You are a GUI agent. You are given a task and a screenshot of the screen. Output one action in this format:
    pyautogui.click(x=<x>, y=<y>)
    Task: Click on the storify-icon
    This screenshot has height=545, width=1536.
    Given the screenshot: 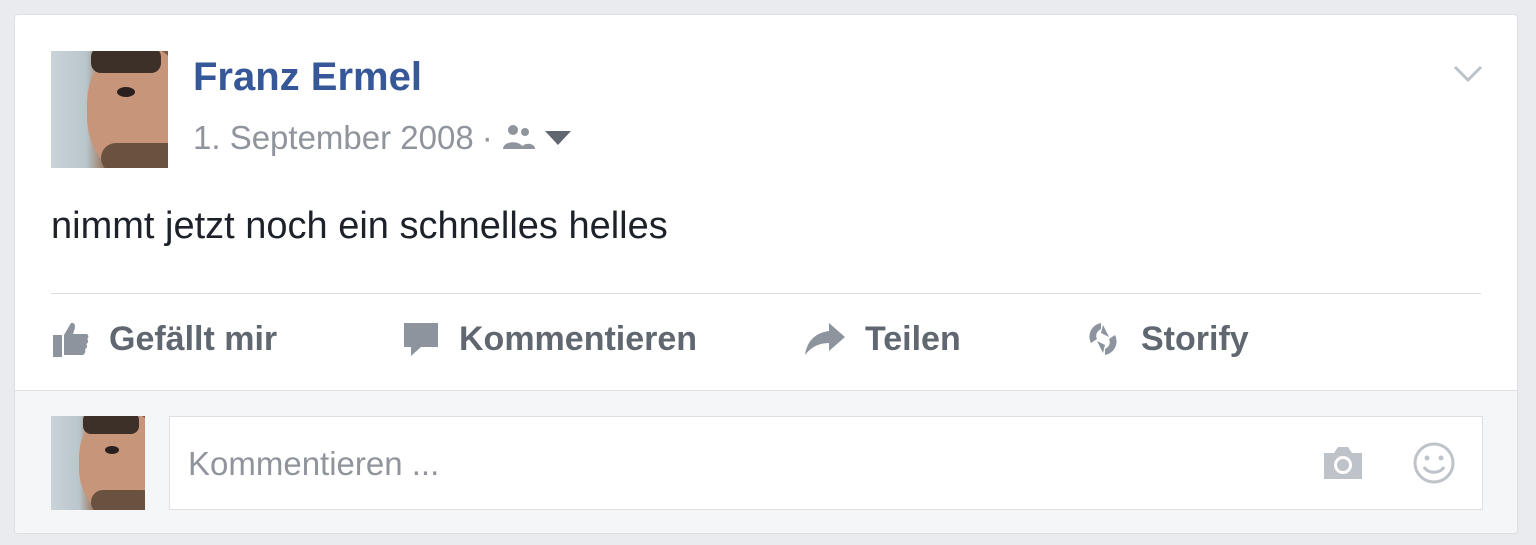 What is the action you would take?
    pyautogui.click(x=1103, y=339)
    